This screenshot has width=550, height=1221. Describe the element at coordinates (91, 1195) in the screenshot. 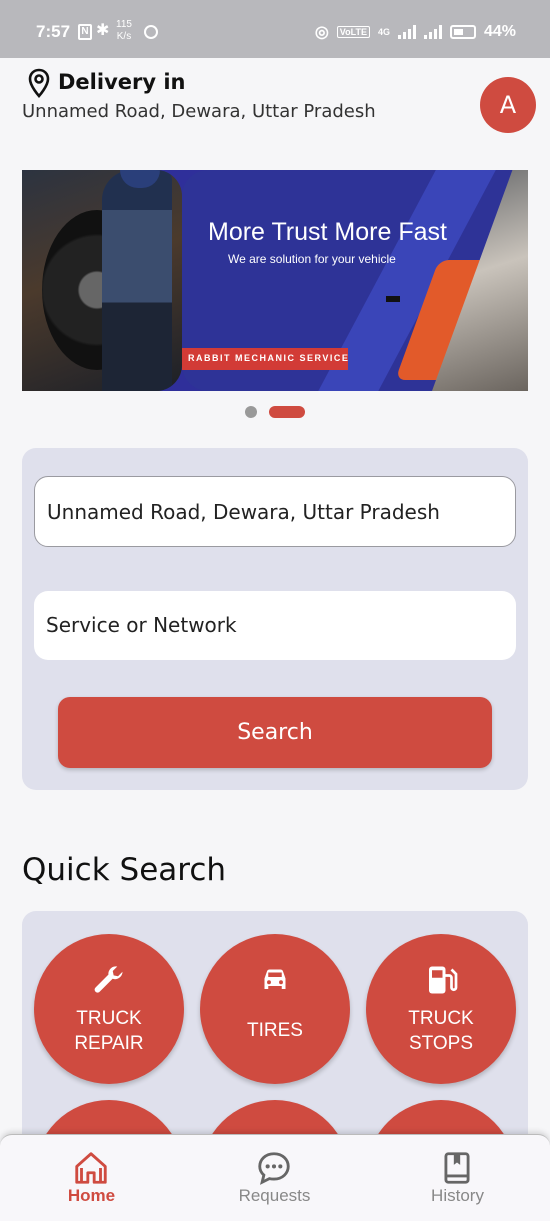

I see `nav-home-label: Home` at that location.